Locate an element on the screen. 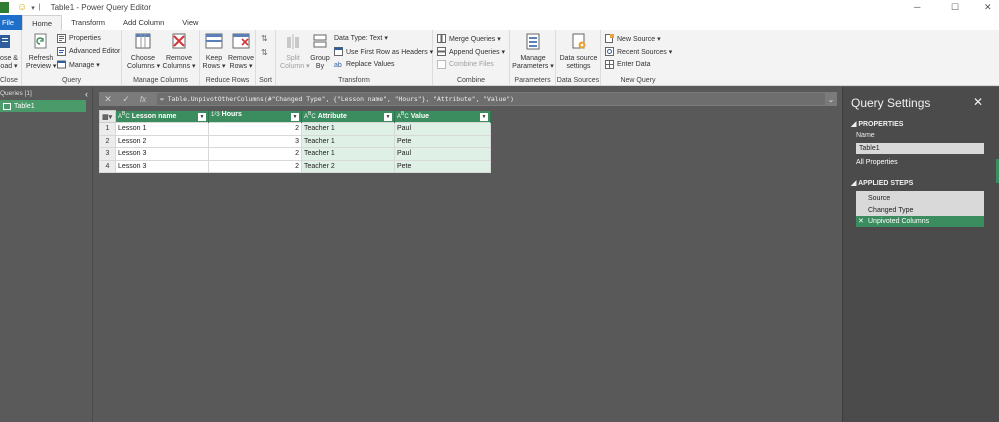 The image size is (999, 422). row-number: 2 is located at coordinates (107, 141).